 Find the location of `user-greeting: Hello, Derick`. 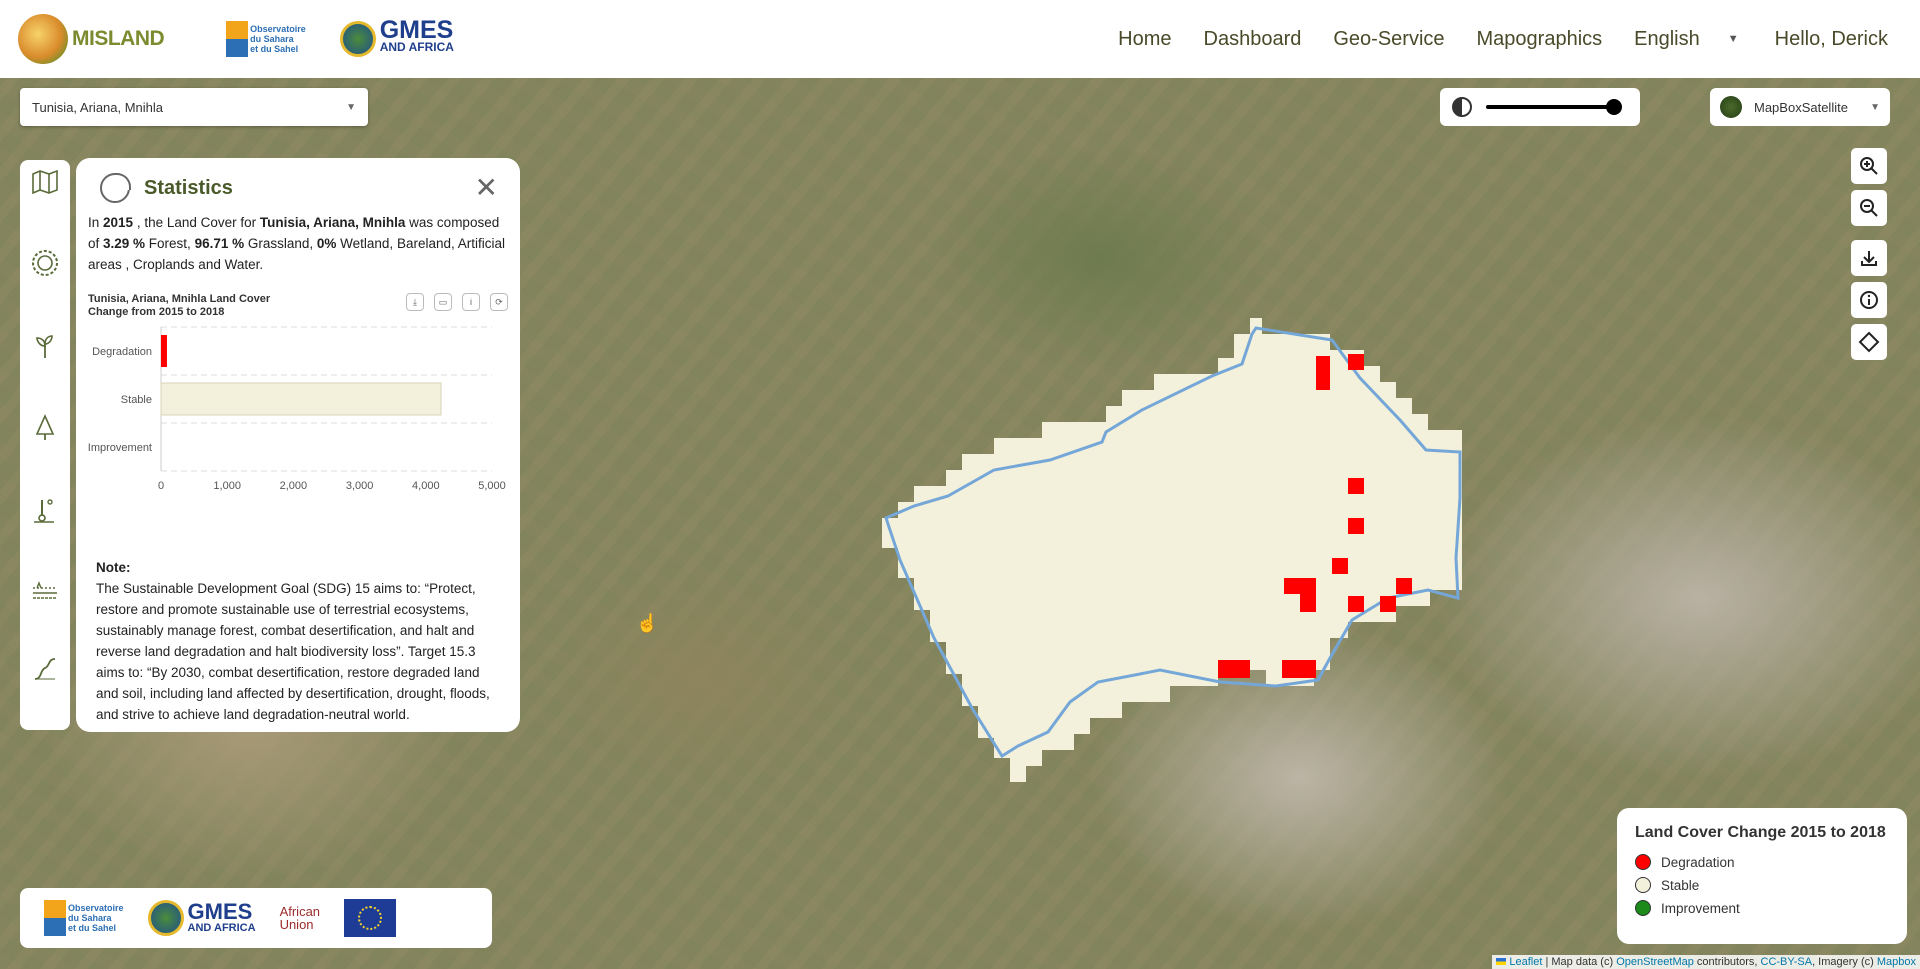

user-greeting: Hello, Derick is located at coordinates (1831, 39).